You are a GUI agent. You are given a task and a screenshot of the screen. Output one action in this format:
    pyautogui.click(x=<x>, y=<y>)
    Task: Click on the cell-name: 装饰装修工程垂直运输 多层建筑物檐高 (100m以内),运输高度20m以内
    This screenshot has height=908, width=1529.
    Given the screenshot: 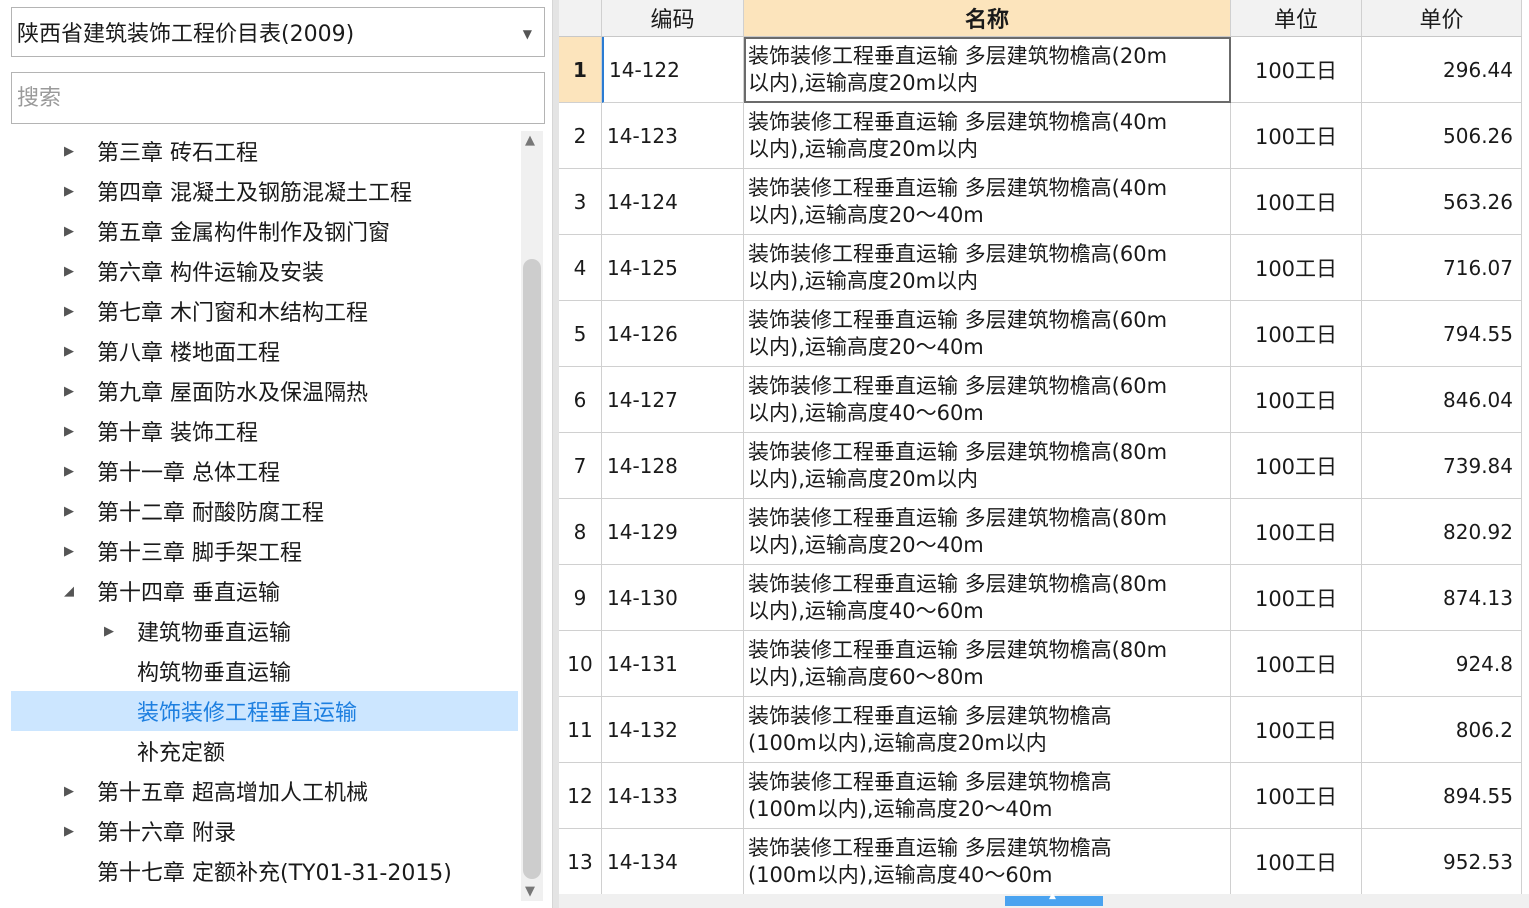 What is the action you would take?
    pyautogui.click(x=987, y=730)
    